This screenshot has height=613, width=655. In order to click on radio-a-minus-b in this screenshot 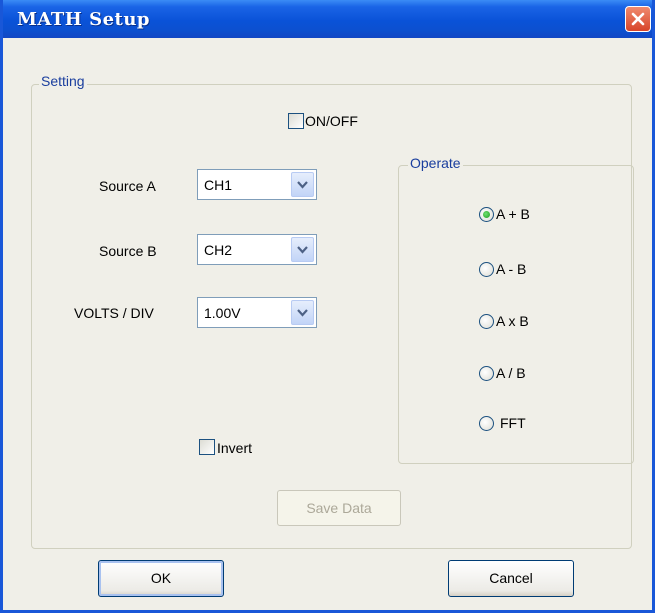, I will do `click(486, 269)`.